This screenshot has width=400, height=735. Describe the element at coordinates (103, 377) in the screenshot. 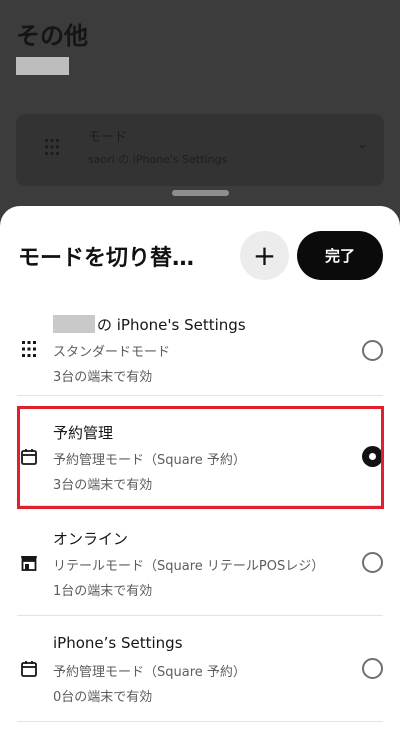

I see `mode-item-devices: 3台の端末で有効` at that location.